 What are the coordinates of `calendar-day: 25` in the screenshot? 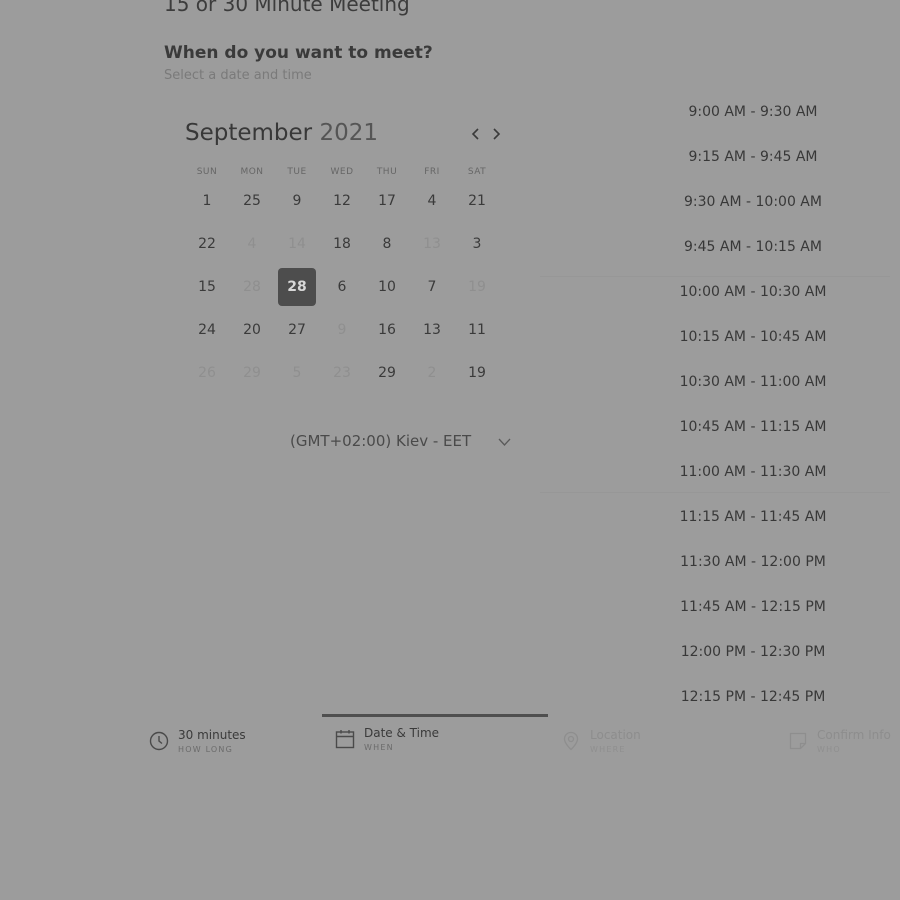 It's located at (252, 201).